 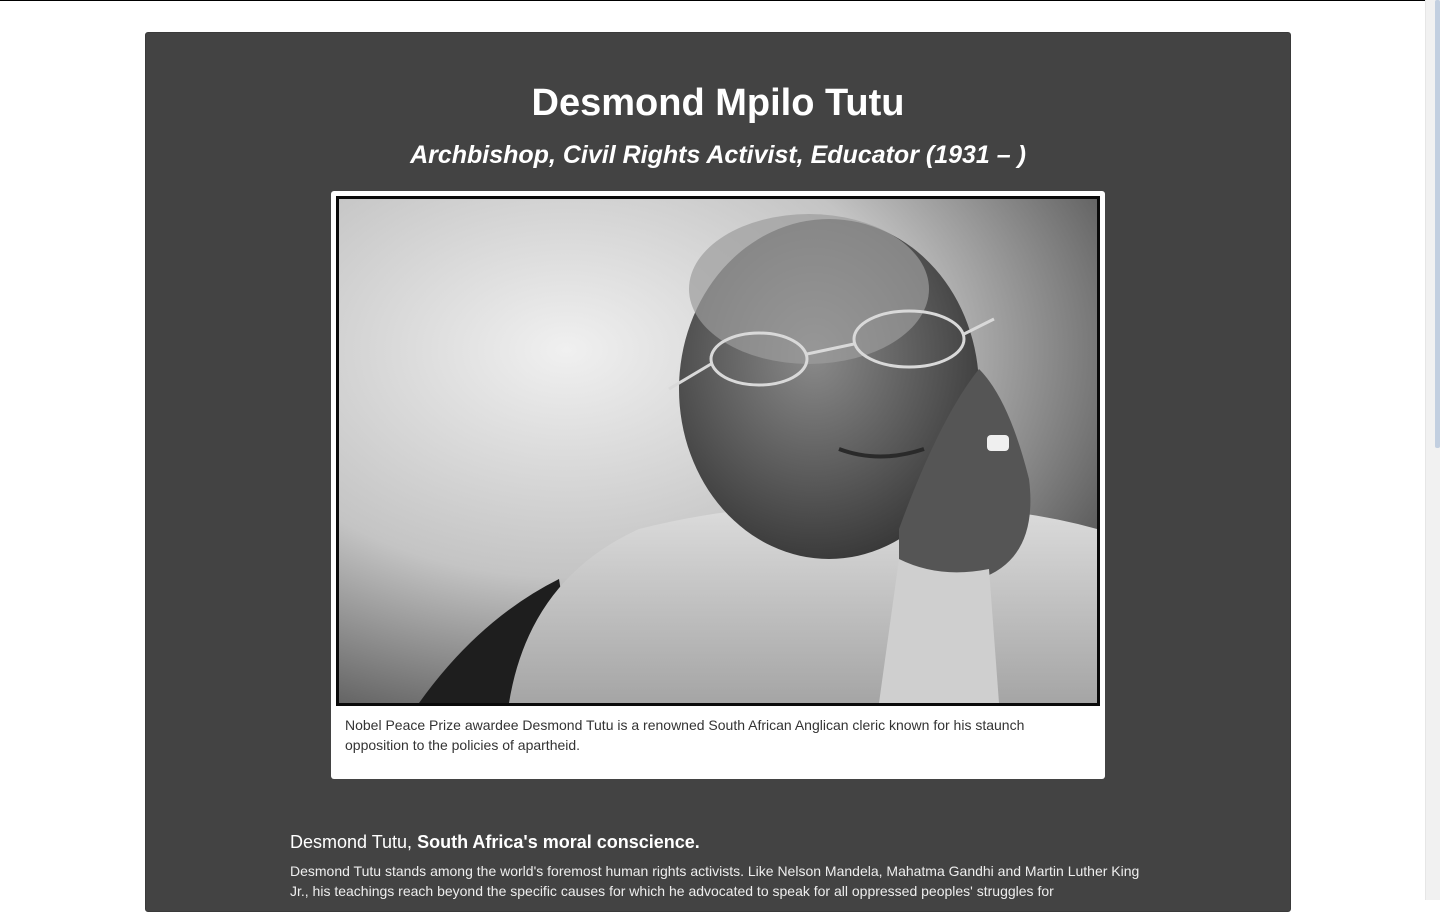 What do you see at coordinates (354, 842) in the screenshot?
I see `lede-prefix: Desmond Tutu,` at bounding box center [354, 842].